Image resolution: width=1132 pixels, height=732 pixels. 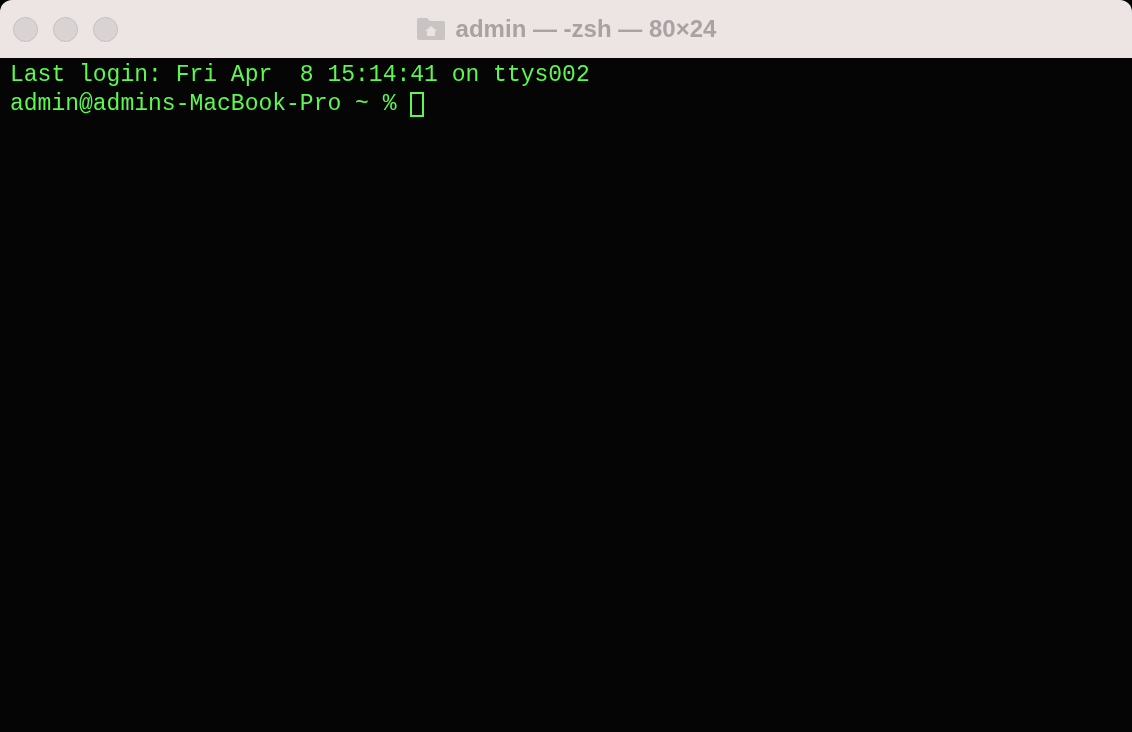 What do you see at coordinates (25, 29) in the screenshot?
I see `close-button` at bounding box center [25, 29].